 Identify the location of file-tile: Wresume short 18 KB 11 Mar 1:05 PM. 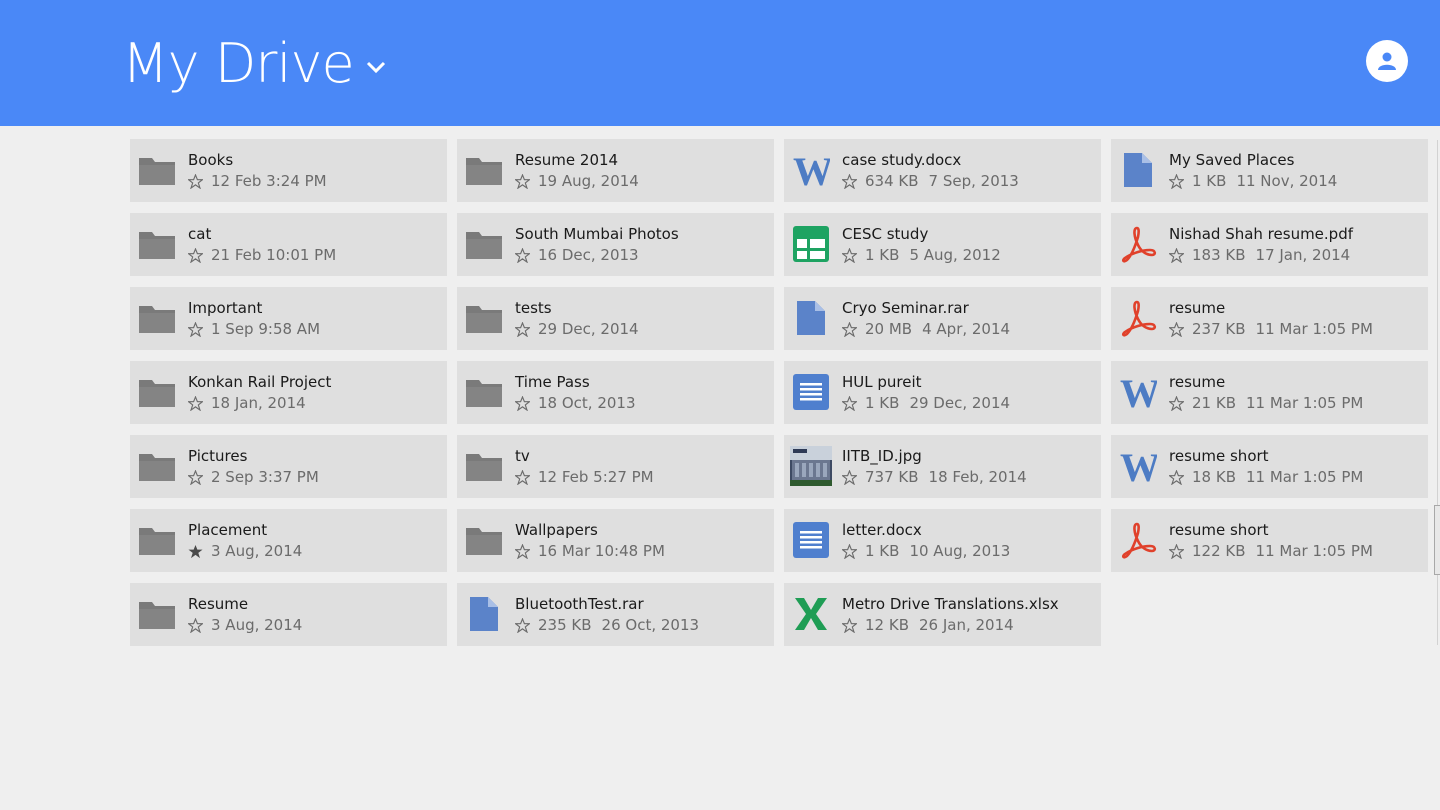
(1269, 466).